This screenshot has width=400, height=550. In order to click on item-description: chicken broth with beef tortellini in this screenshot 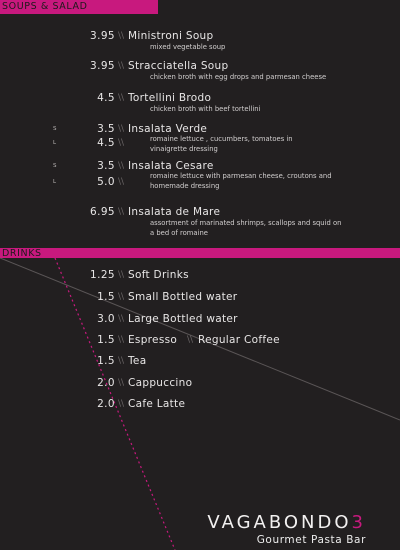, I will do `click(205, 109)`.